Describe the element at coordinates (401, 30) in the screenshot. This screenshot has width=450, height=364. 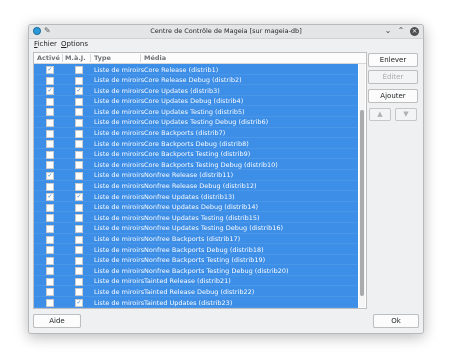
I see `maximize-icon: ⌃` at that location.